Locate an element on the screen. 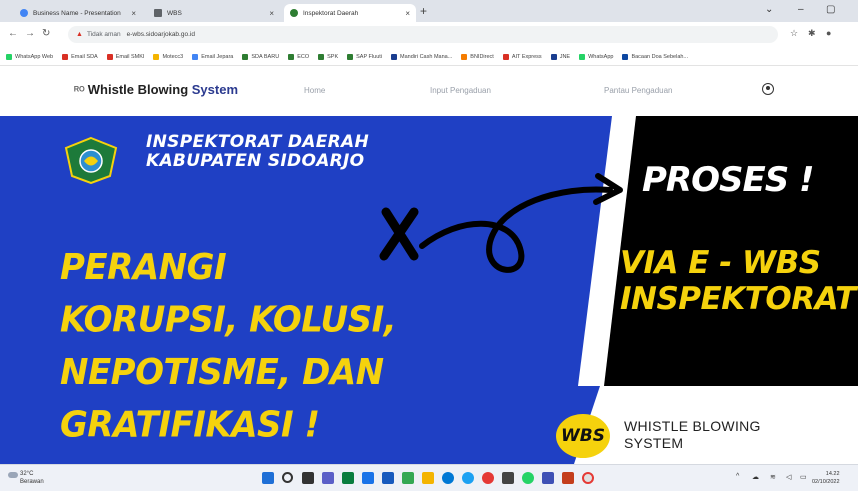 The width and height of the screenshot is (858, 491). maximize-button: ▢ is located at coordinates (830, 9).